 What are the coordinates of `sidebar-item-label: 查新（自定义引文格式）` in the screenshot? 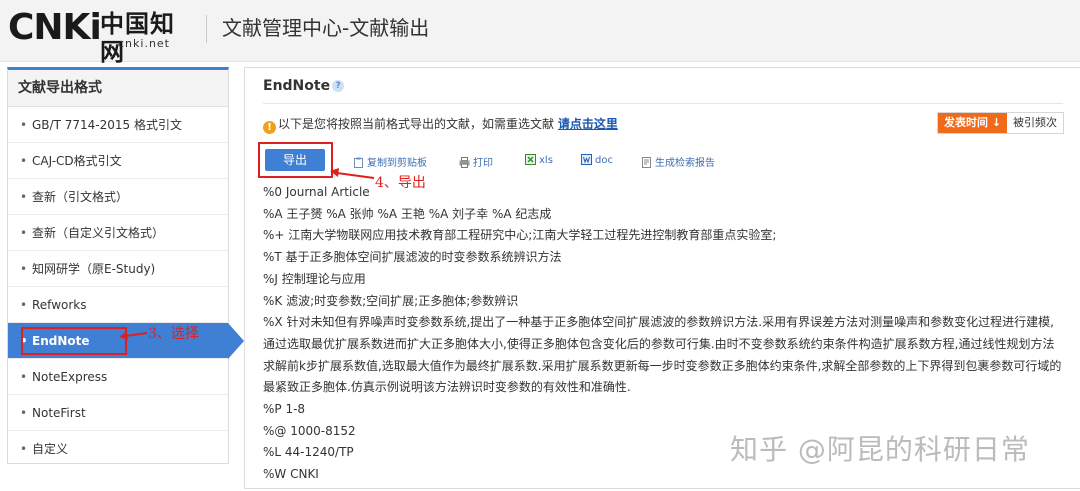 It's located at (98, 233).